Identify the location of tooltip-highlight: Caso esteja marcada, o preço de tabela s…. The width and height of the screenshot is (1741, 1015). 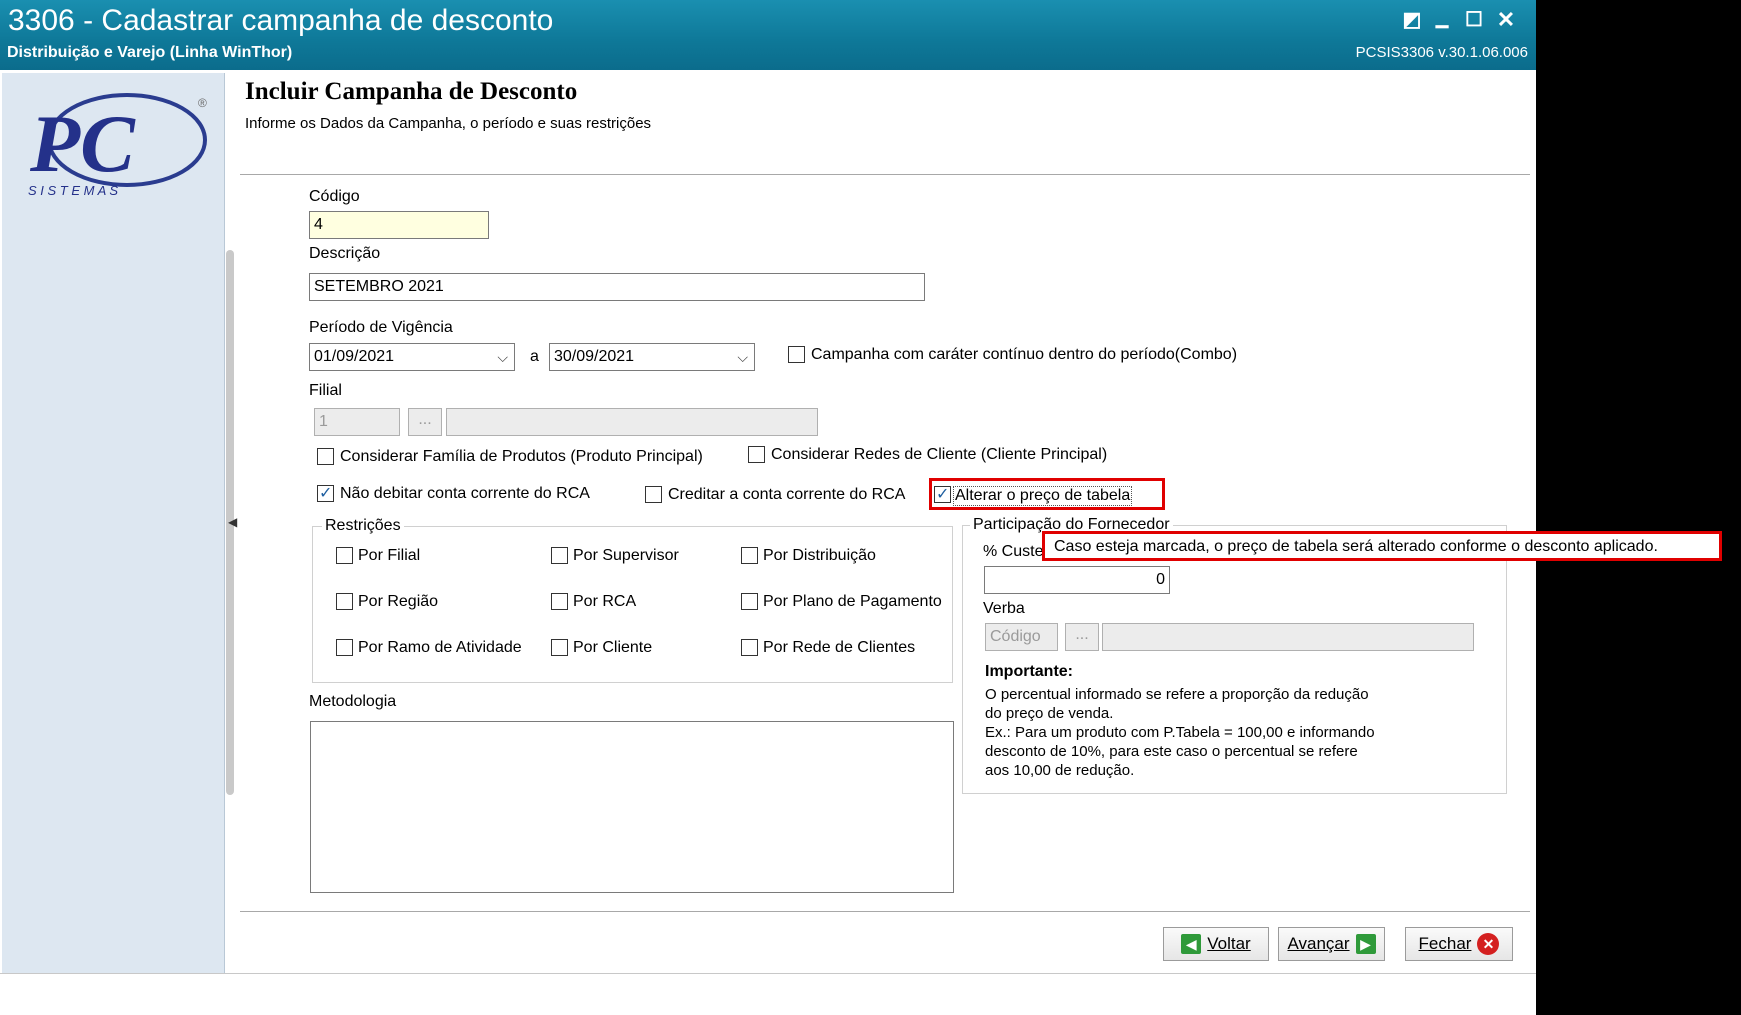
(1382, 546).